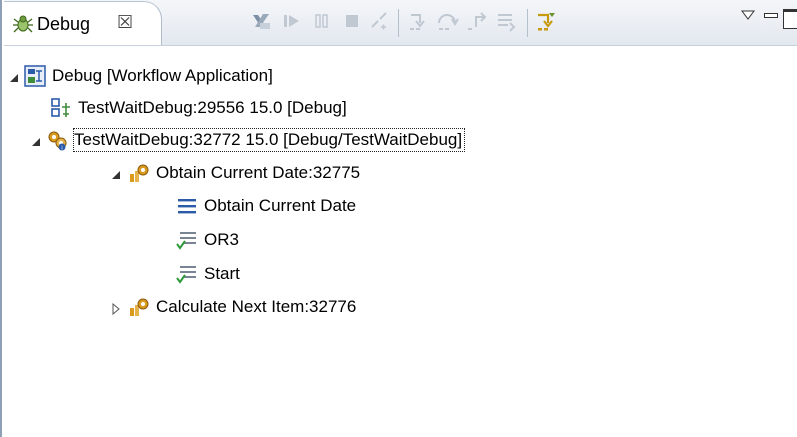  I want to click on debug-target-terminated-icon, so click(60, 107).